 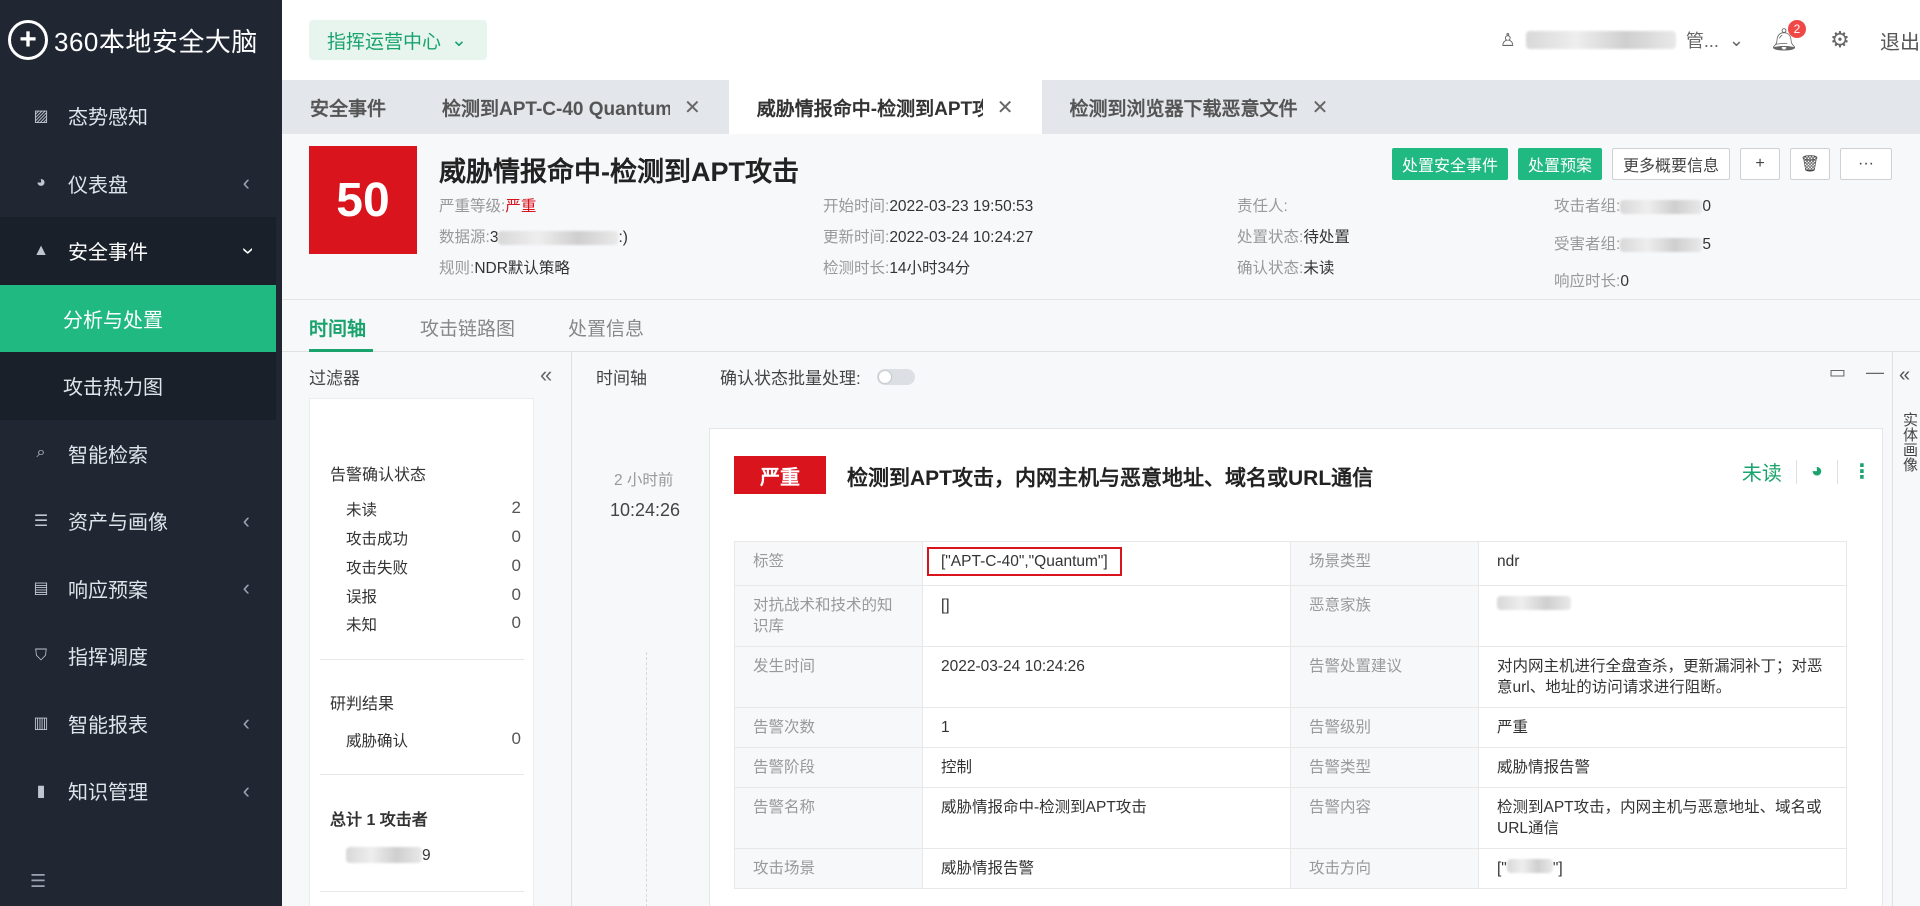 What do you see at coordinates (1290, 616) in the screenshot?
I see `table-row: 对抗战术和技术的知识库 [] 恶意家族` at bounding box center [1290, 616].